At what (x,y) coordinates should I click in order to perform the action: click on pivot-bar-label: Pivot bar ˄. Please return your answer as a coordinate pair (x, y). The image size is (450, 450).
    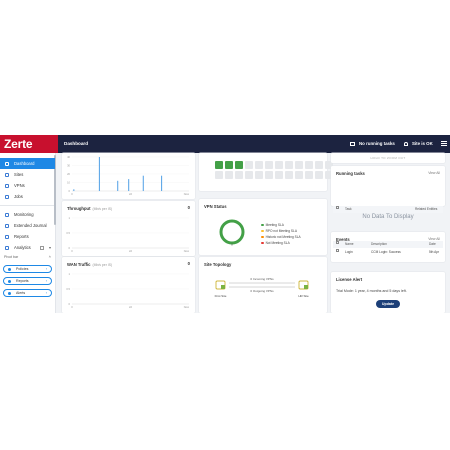
    Looking at the image, I should click on (27, 257).